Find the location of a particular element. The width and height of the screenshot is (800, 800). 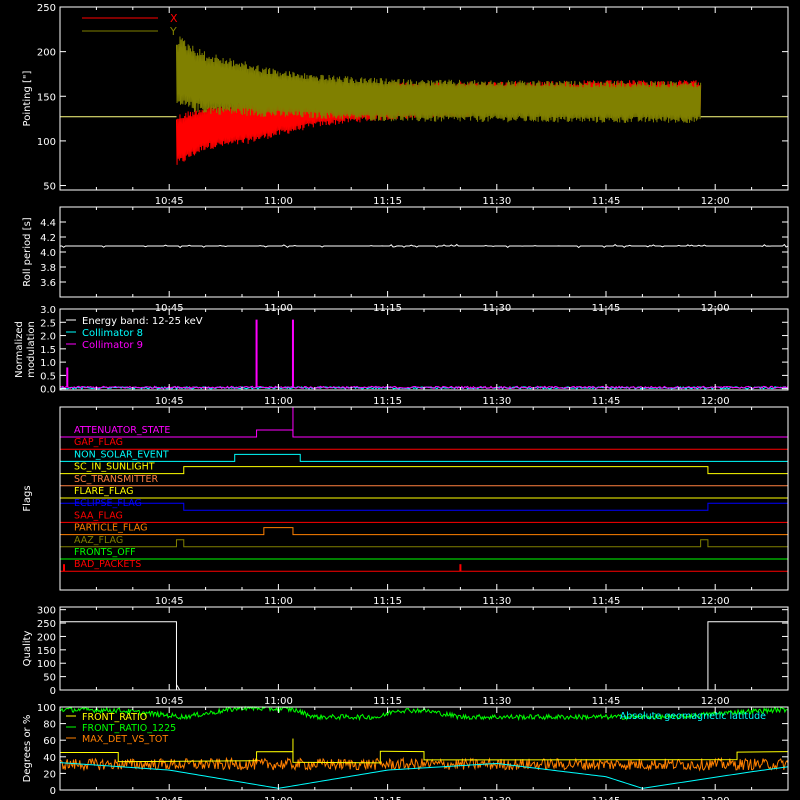

y-axis-label: Quality is located at coordinates (27, 649).